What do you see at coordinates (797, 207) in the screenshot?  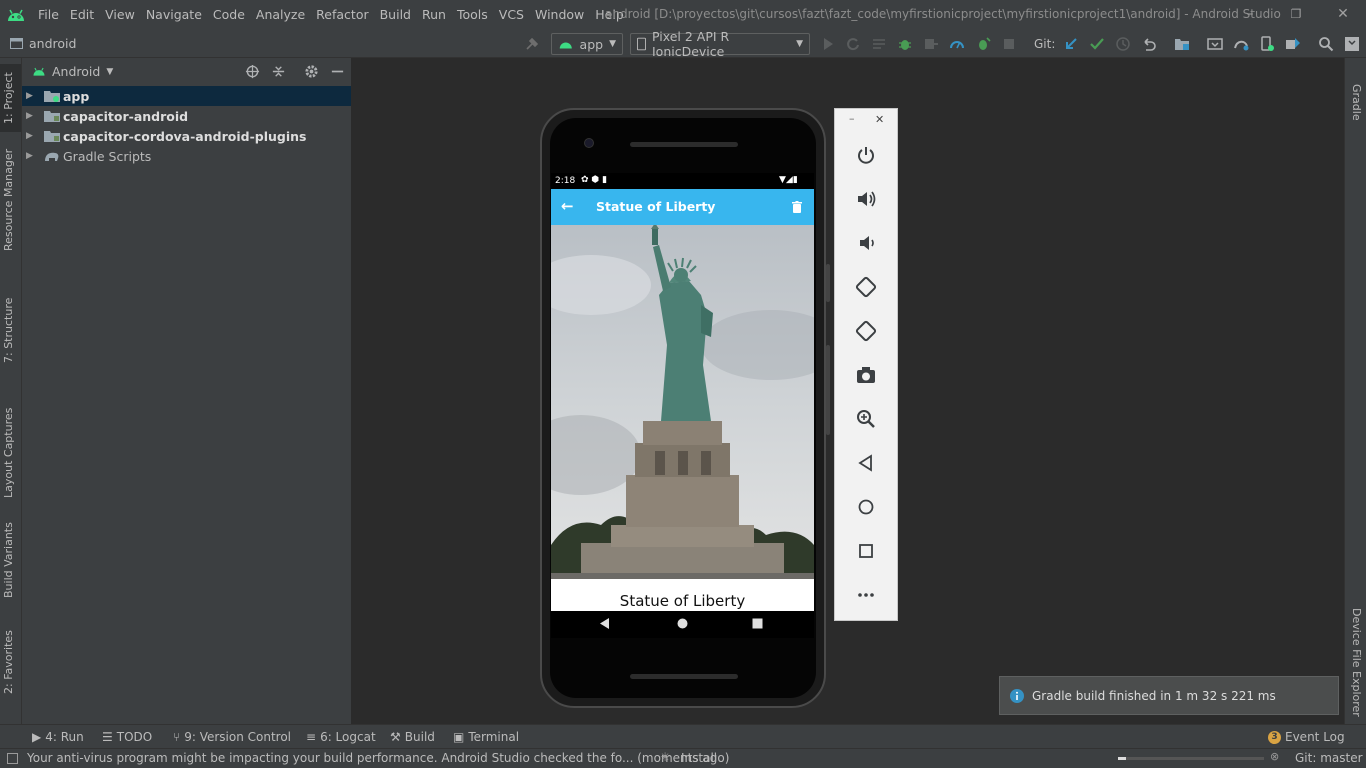 I see `trash-icon` at bounding box center [797, 207].